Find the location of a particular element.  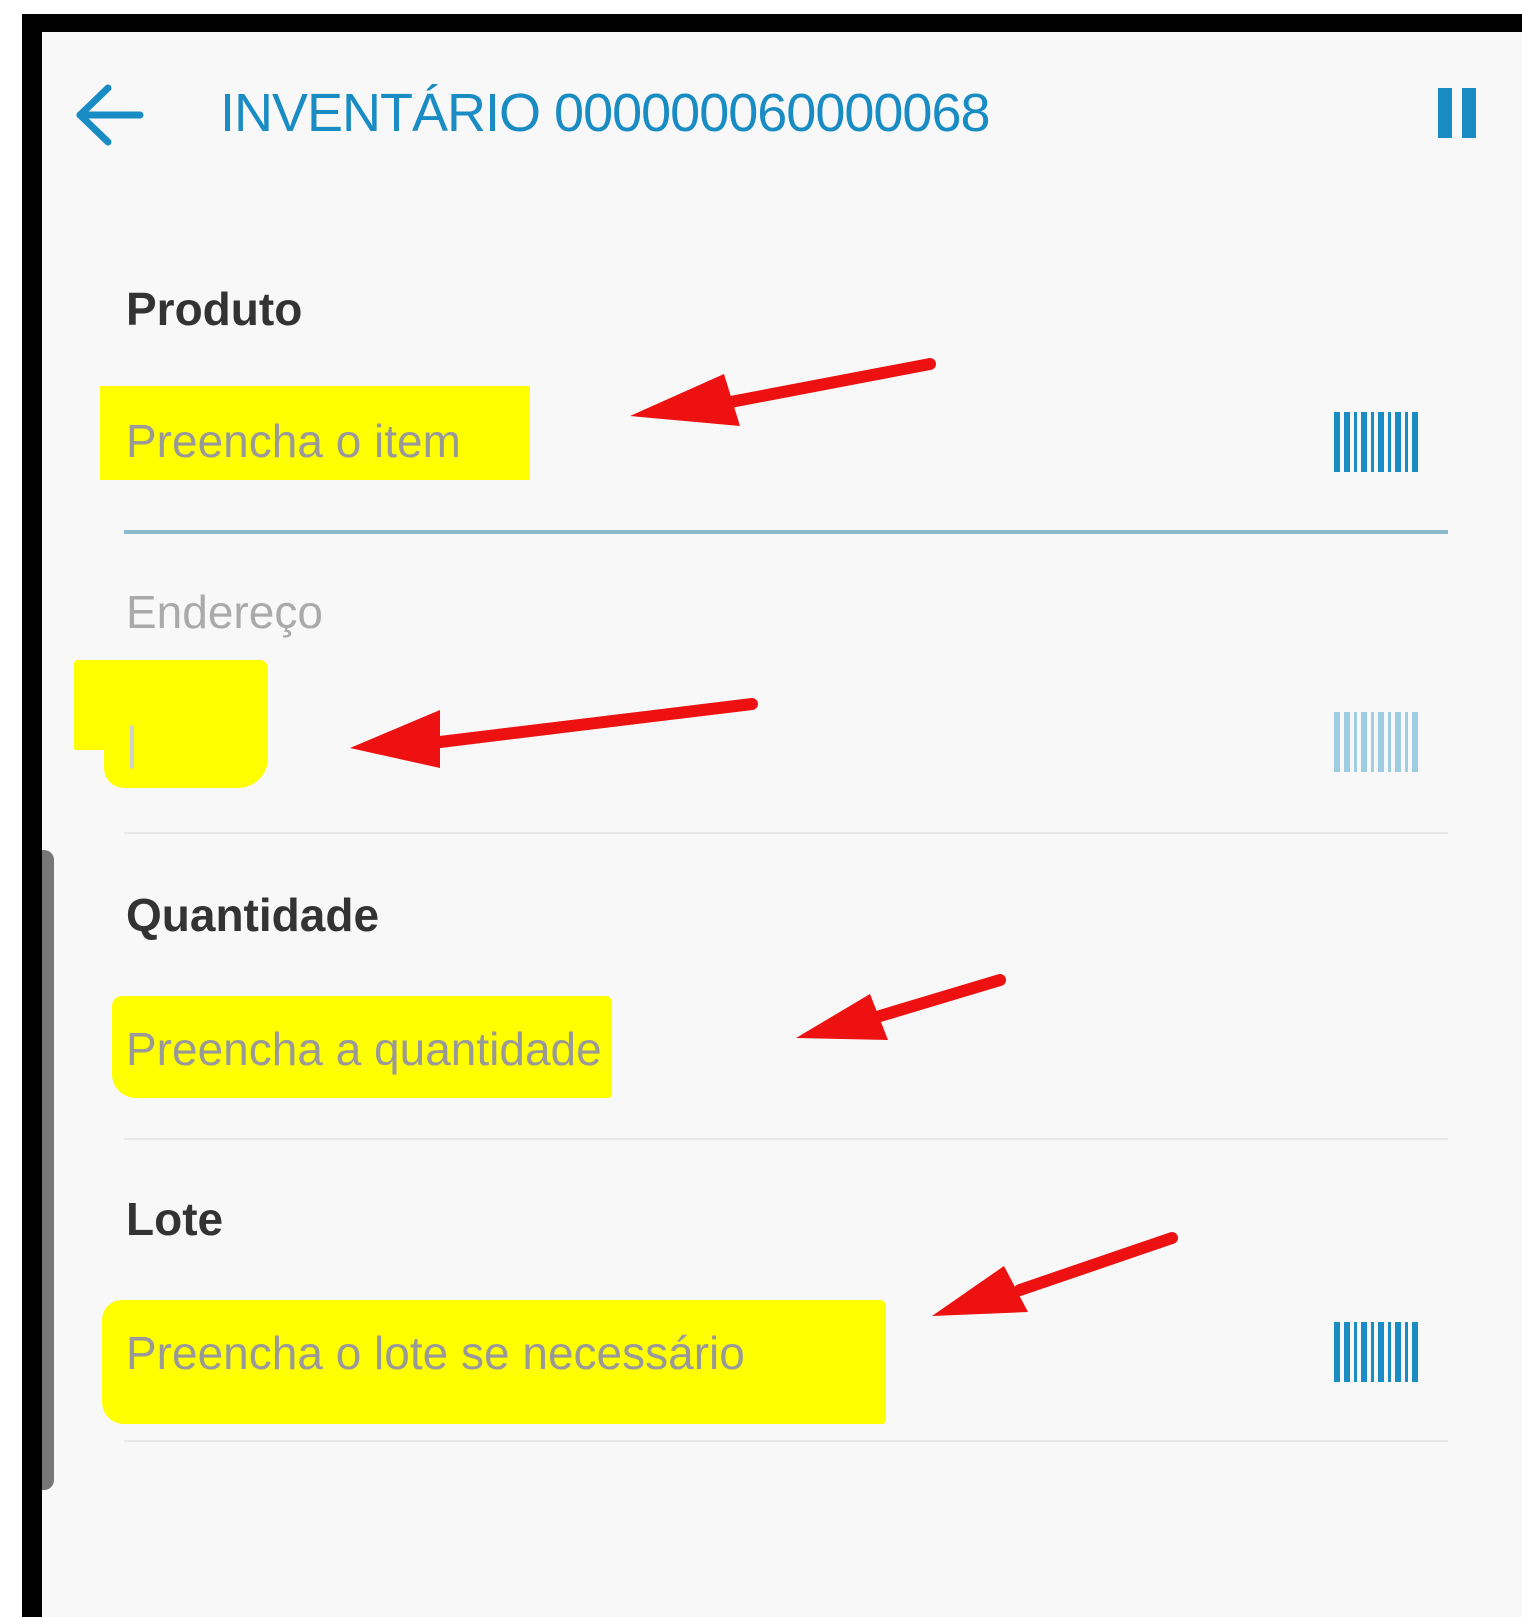

quantidade-label: Quantidade is located at coordinates (253, 915).